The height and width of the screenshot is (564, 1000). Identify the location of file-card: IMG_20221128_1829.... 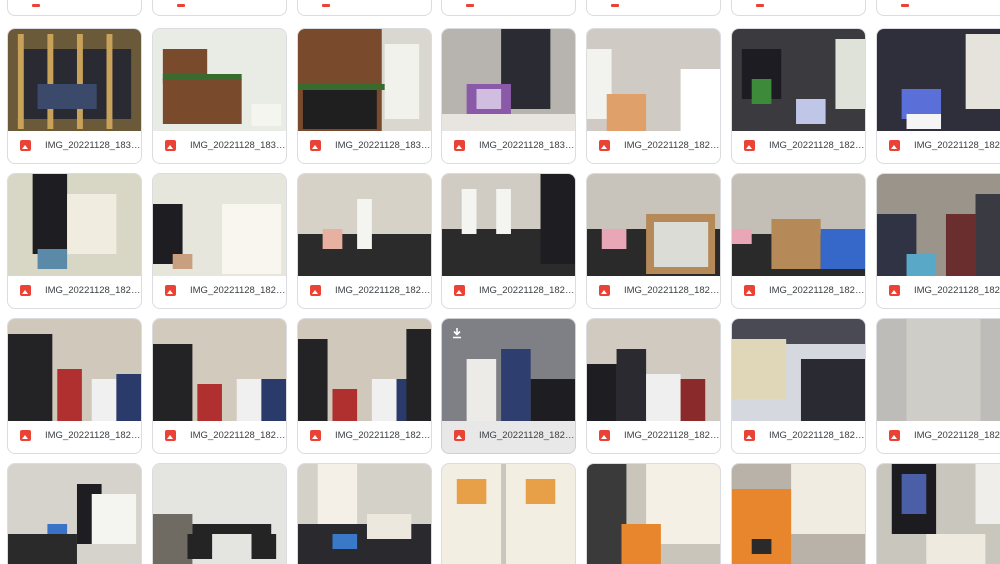
(653, 96).